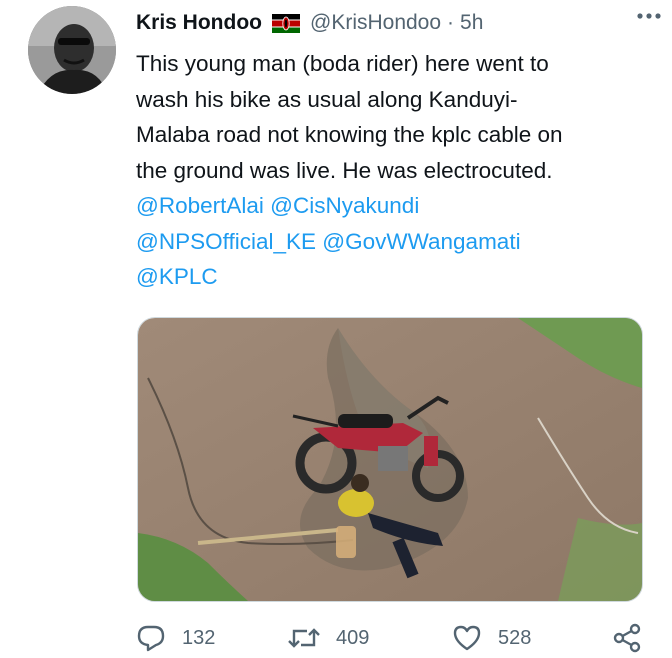 Image resolution: width=672 pixels, height=658 pixels. Describe the element at coordinates (391, 277) in the screenshot. I see `mentions-line: @KPLC` at that location.